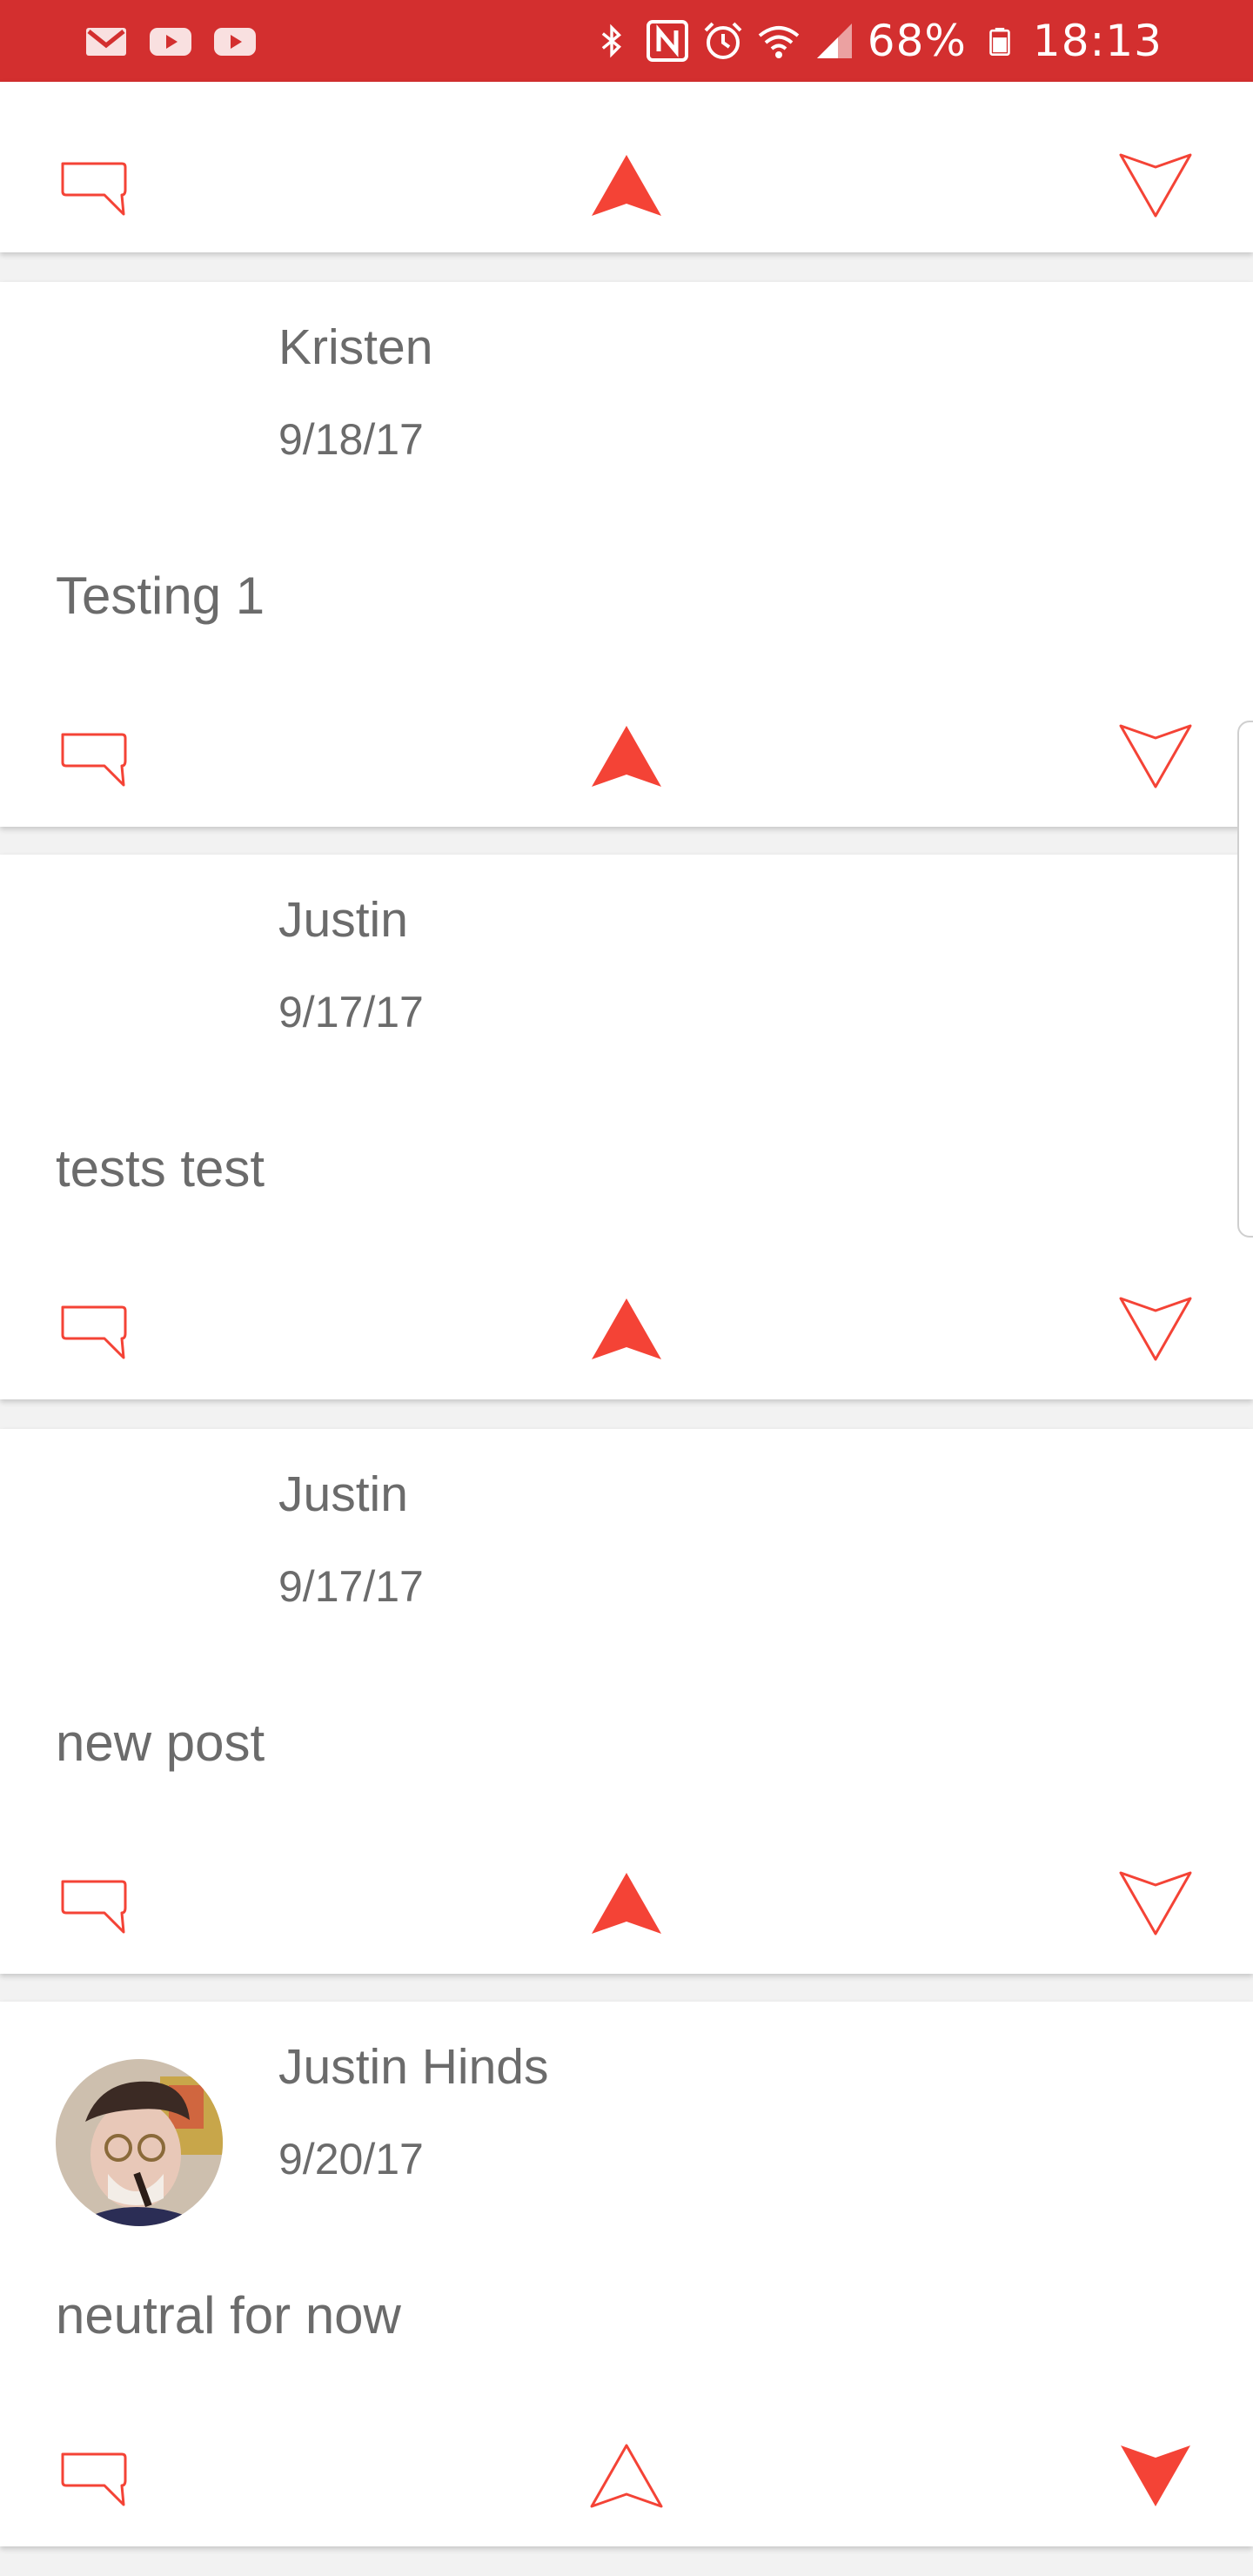 Image resolution: width=1253 pixels, height=2576 pixels. I want to click on post-text: neutral for now, so click(228, 2315).